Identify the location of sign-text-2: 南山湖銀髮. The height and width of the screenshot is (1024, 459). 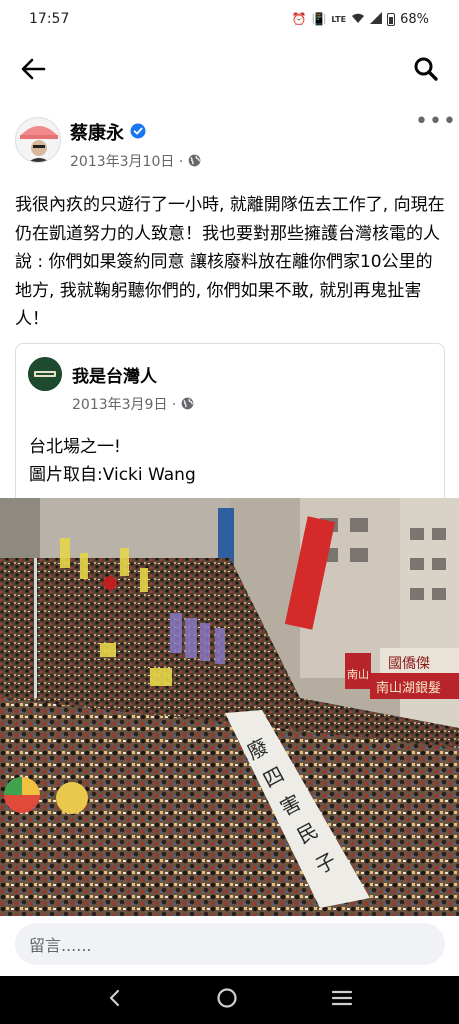
(408, 688).